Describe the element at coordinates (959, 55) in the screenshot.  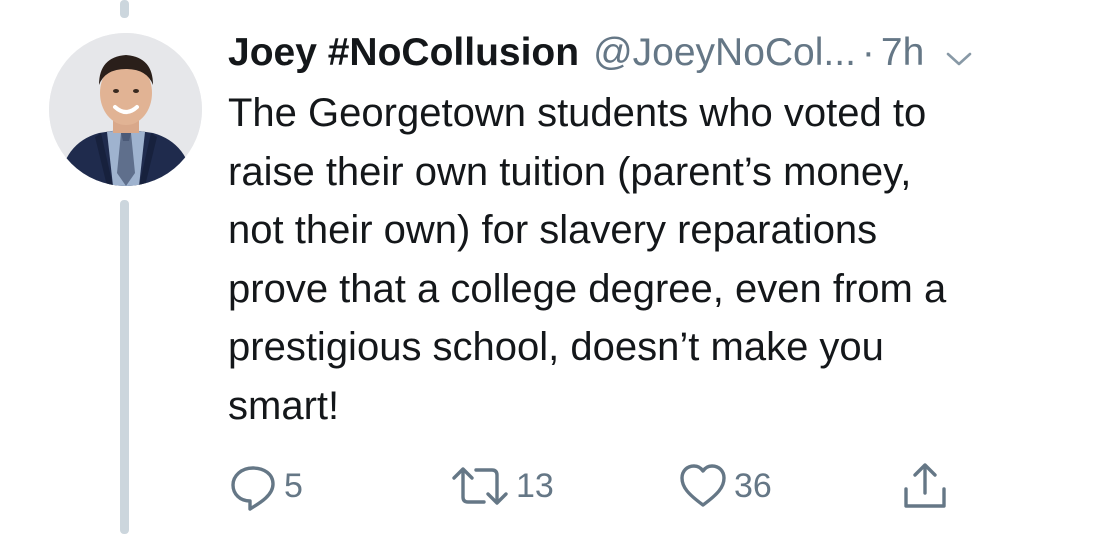
I see `chevron-down-icon` at that location.